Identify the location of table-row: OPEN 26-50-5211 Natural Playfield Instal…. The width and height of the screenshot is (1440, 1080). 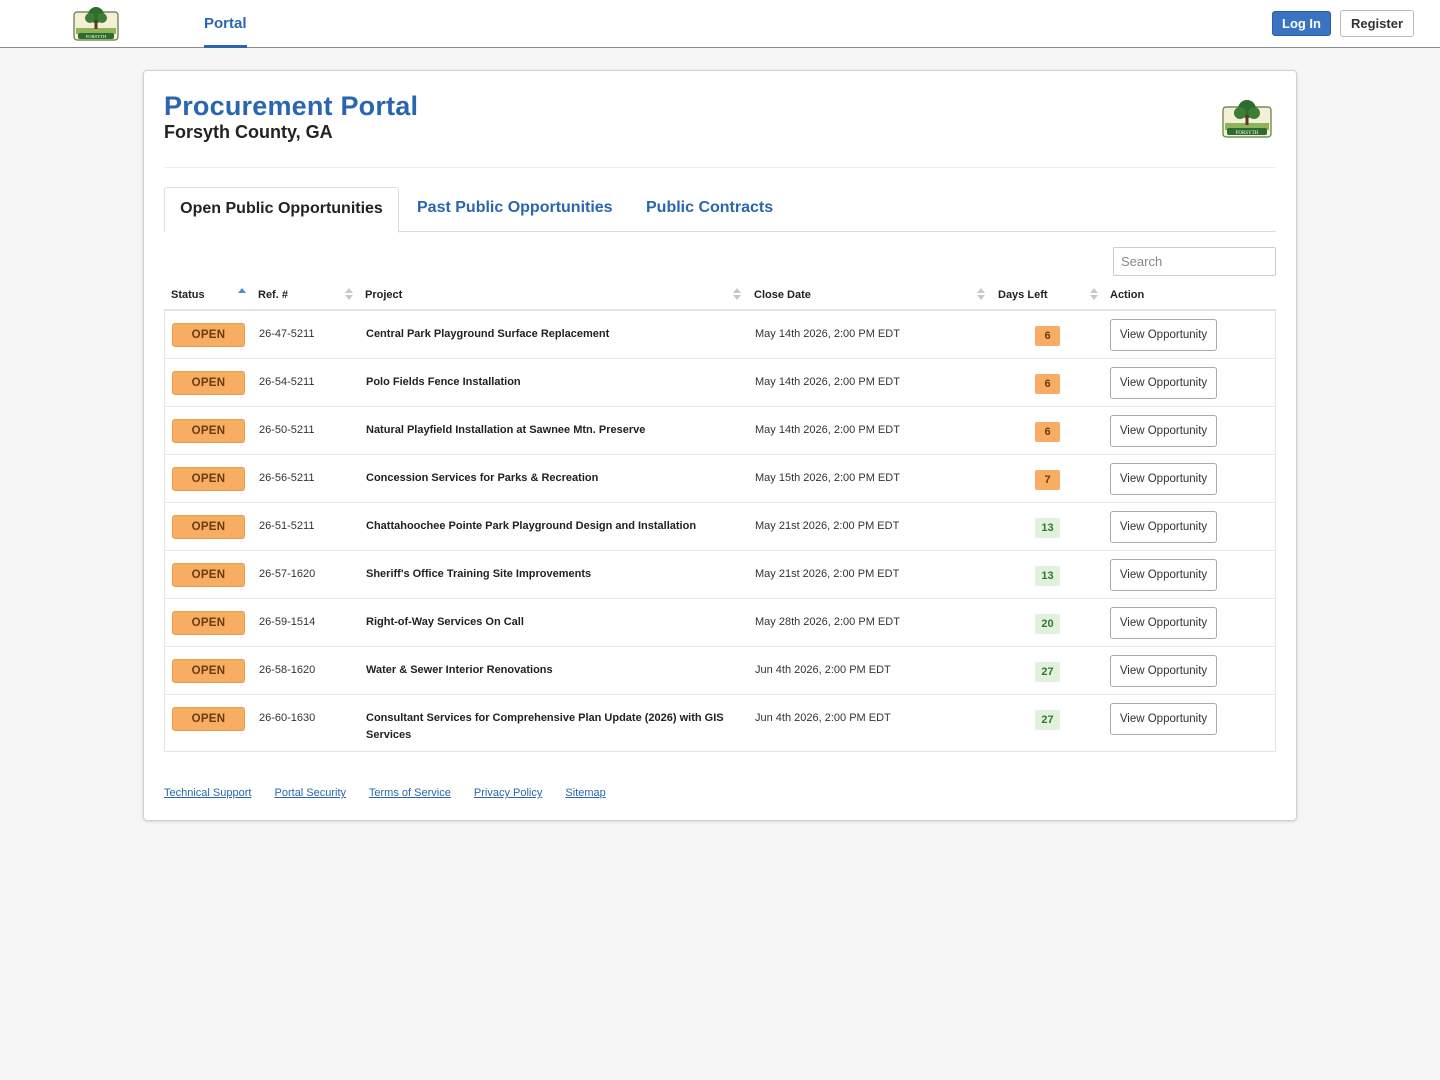
(720, 431).